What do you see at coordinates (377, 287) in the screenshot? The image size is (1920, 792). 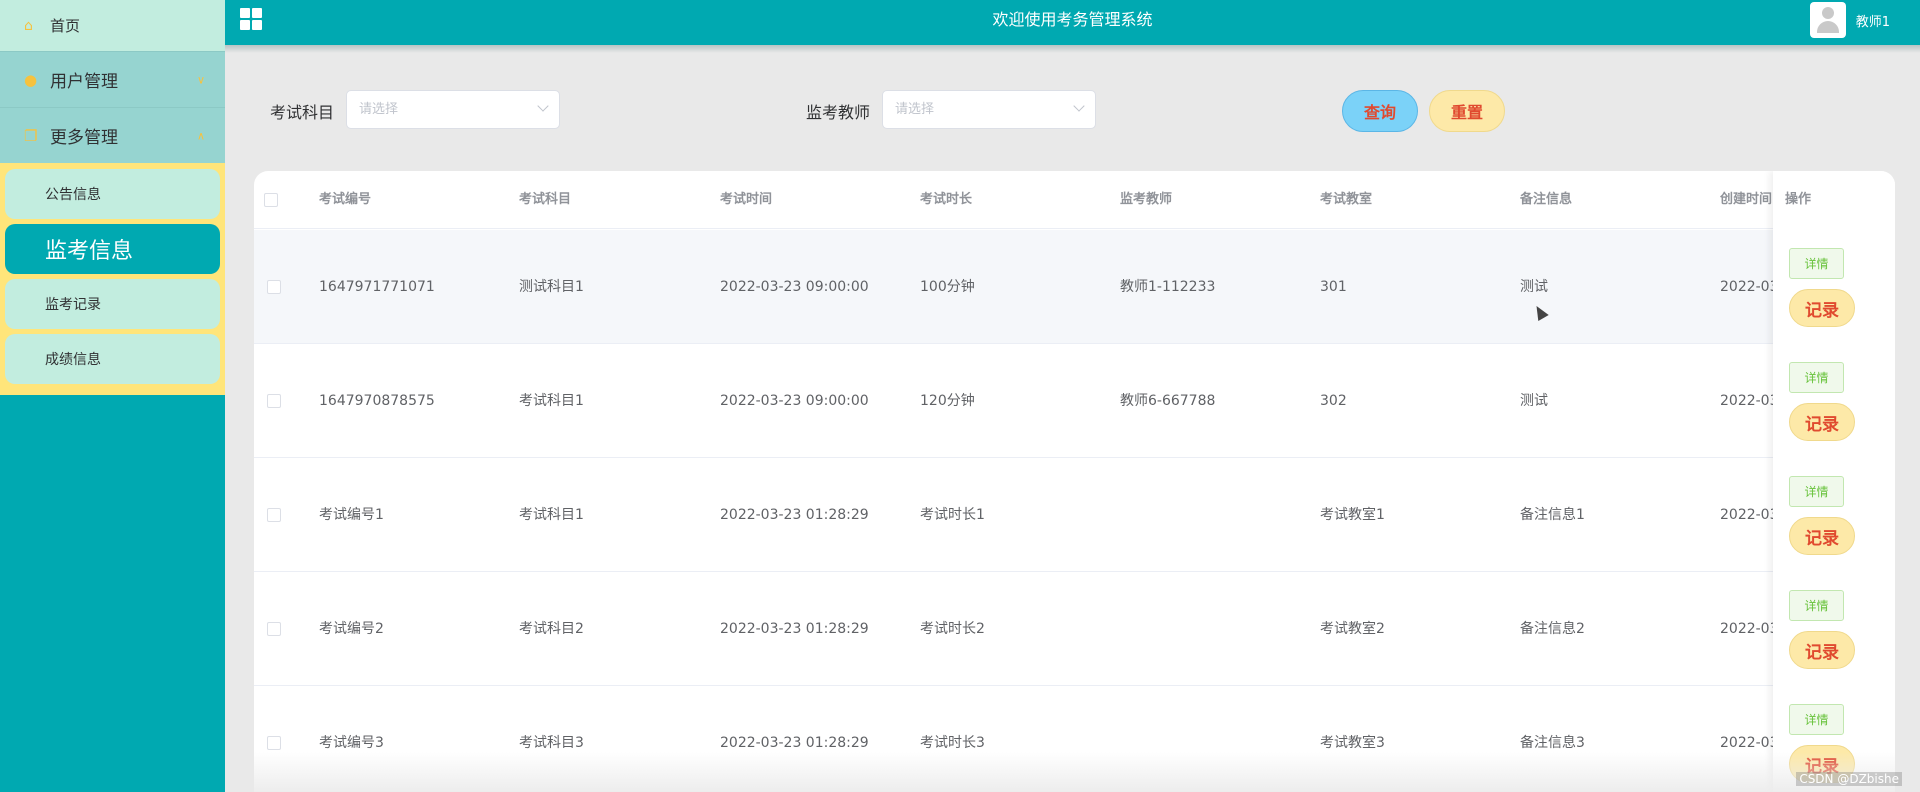 I see `cell-id: 1647971771071` at bounding box center [377, 287].